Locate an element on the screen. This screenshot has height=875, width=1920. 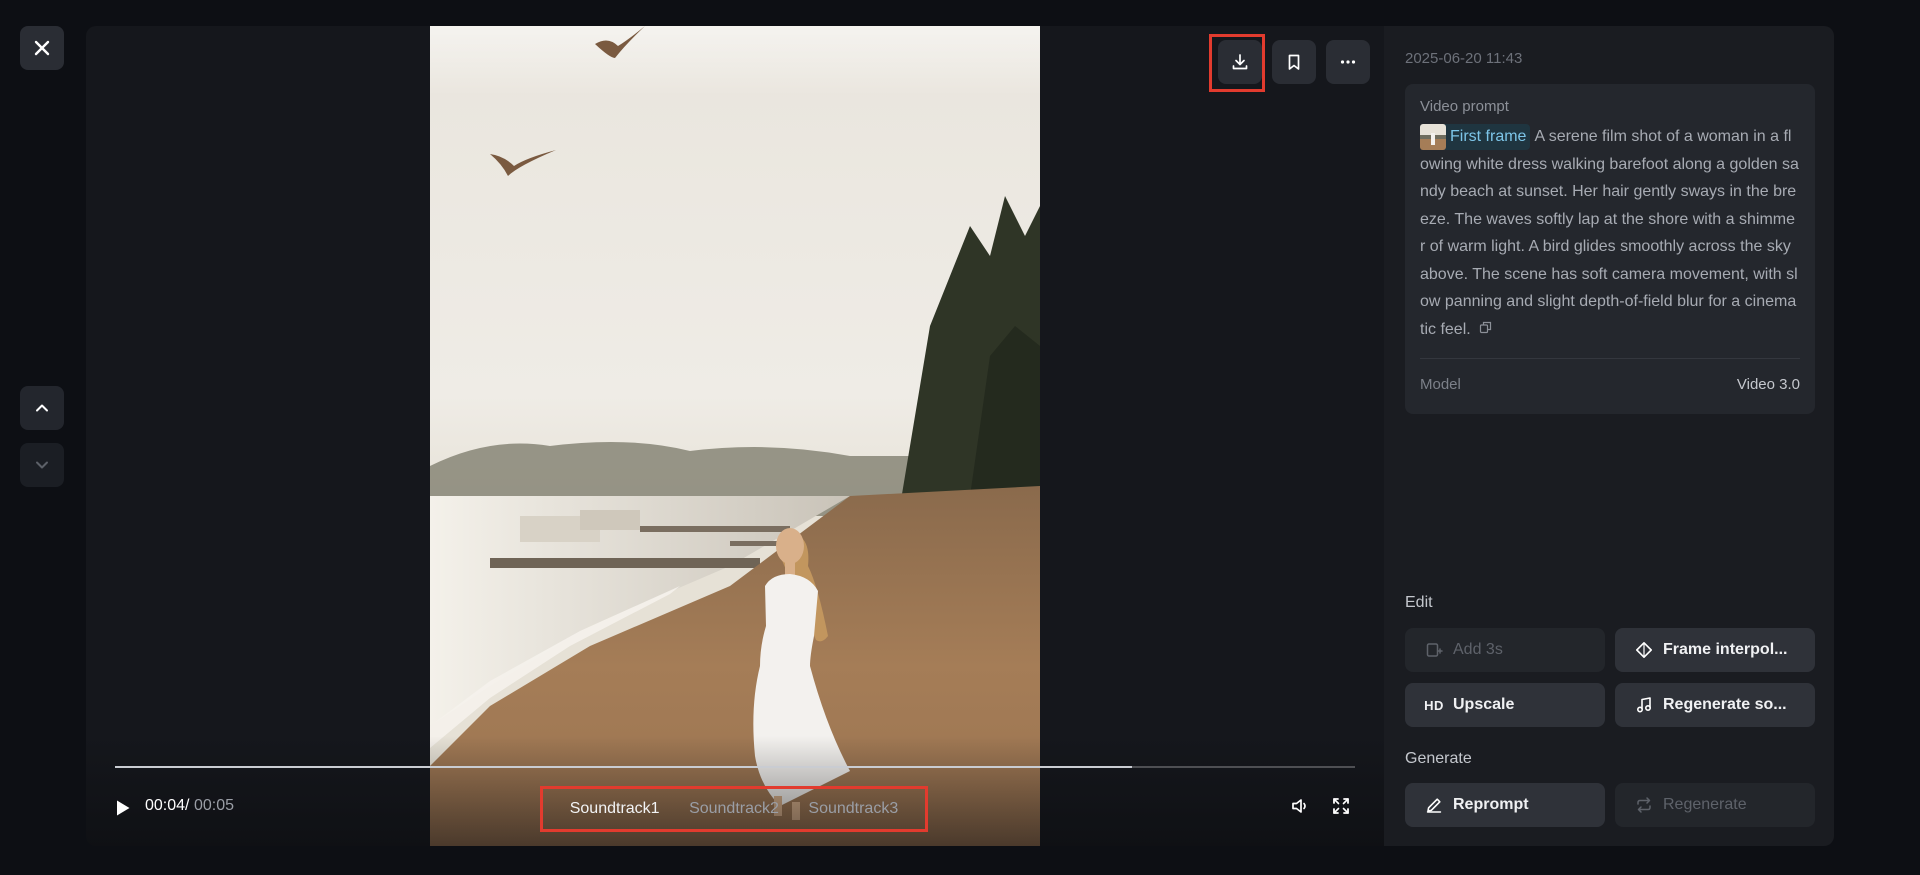
more-button is located at coordinates (1348, 62).